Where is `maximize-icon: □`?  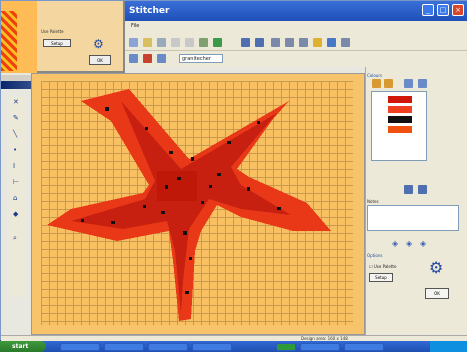
maximize-icon: □ is located at coordinates (443, 10).